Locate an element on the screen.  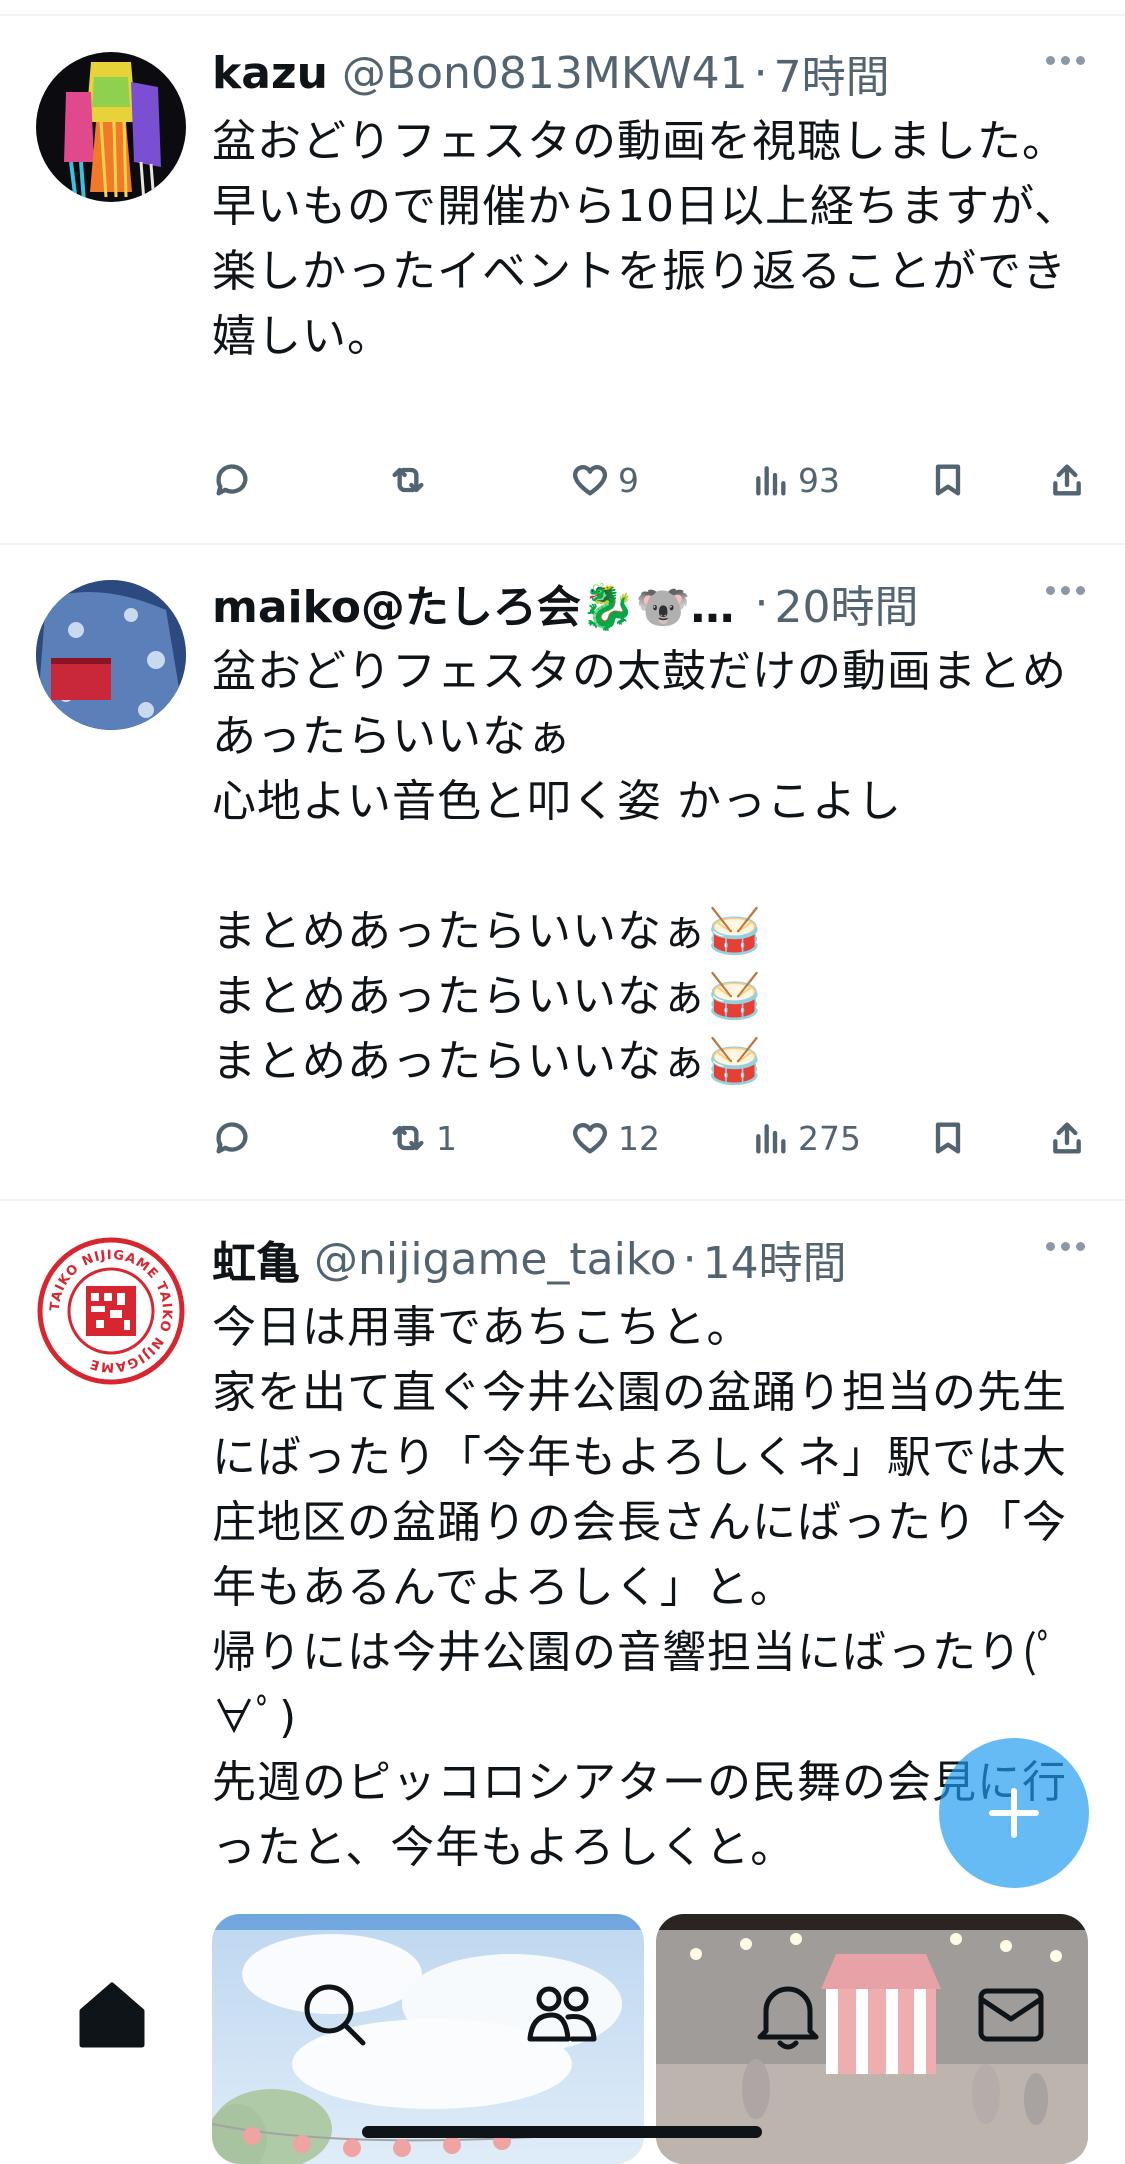
compose-button is located at coordinates (1014, 1813).